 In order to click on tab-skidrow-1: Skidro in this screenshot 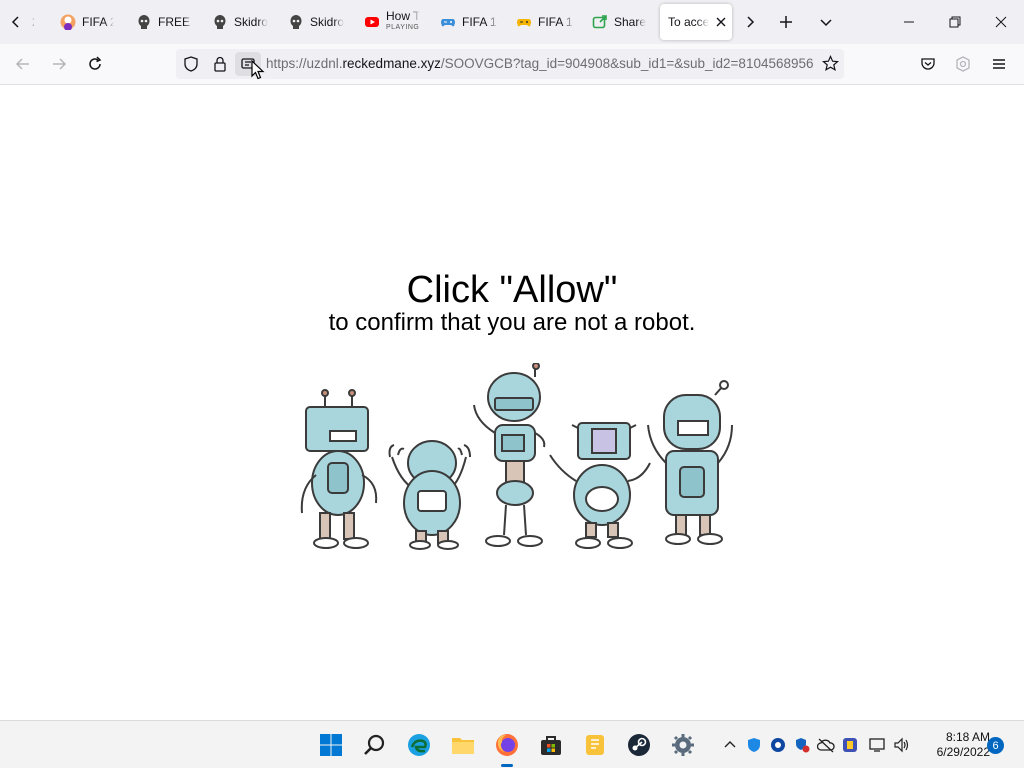, I will do `click(241, 22)`.